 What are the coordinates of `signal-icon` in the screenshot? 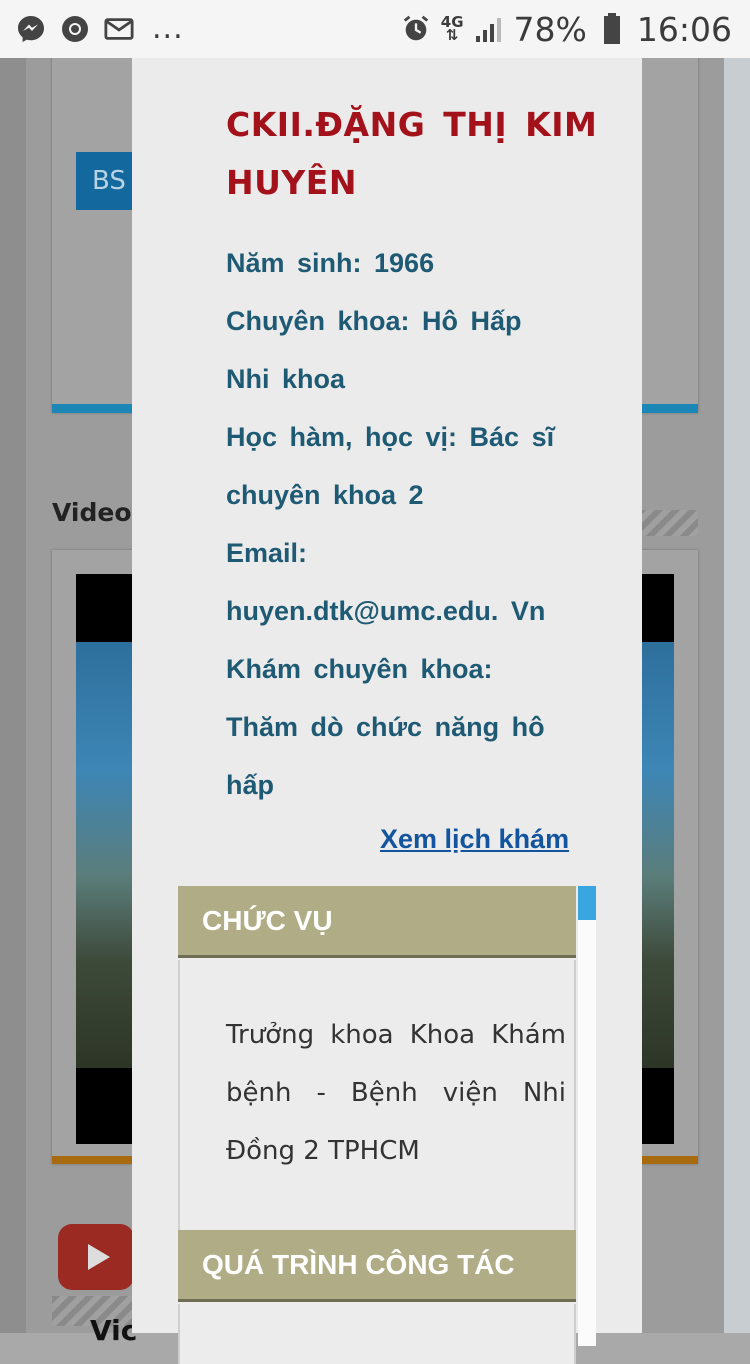 It's located at (489, 29).